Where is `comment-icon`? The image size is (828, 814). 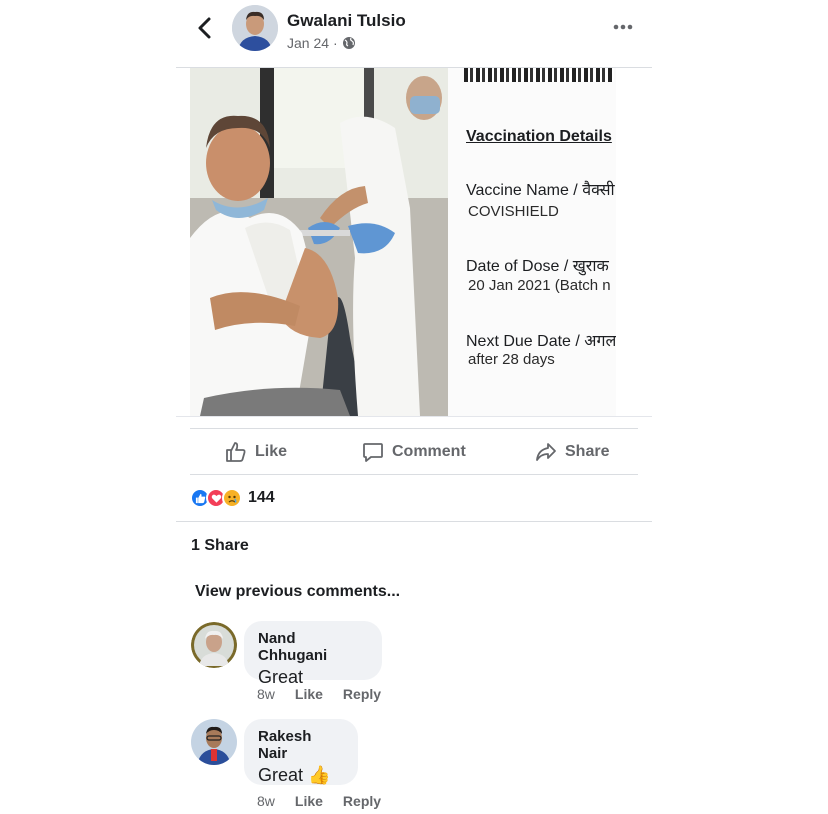 comment-icon is located at coordinates (373, 452).